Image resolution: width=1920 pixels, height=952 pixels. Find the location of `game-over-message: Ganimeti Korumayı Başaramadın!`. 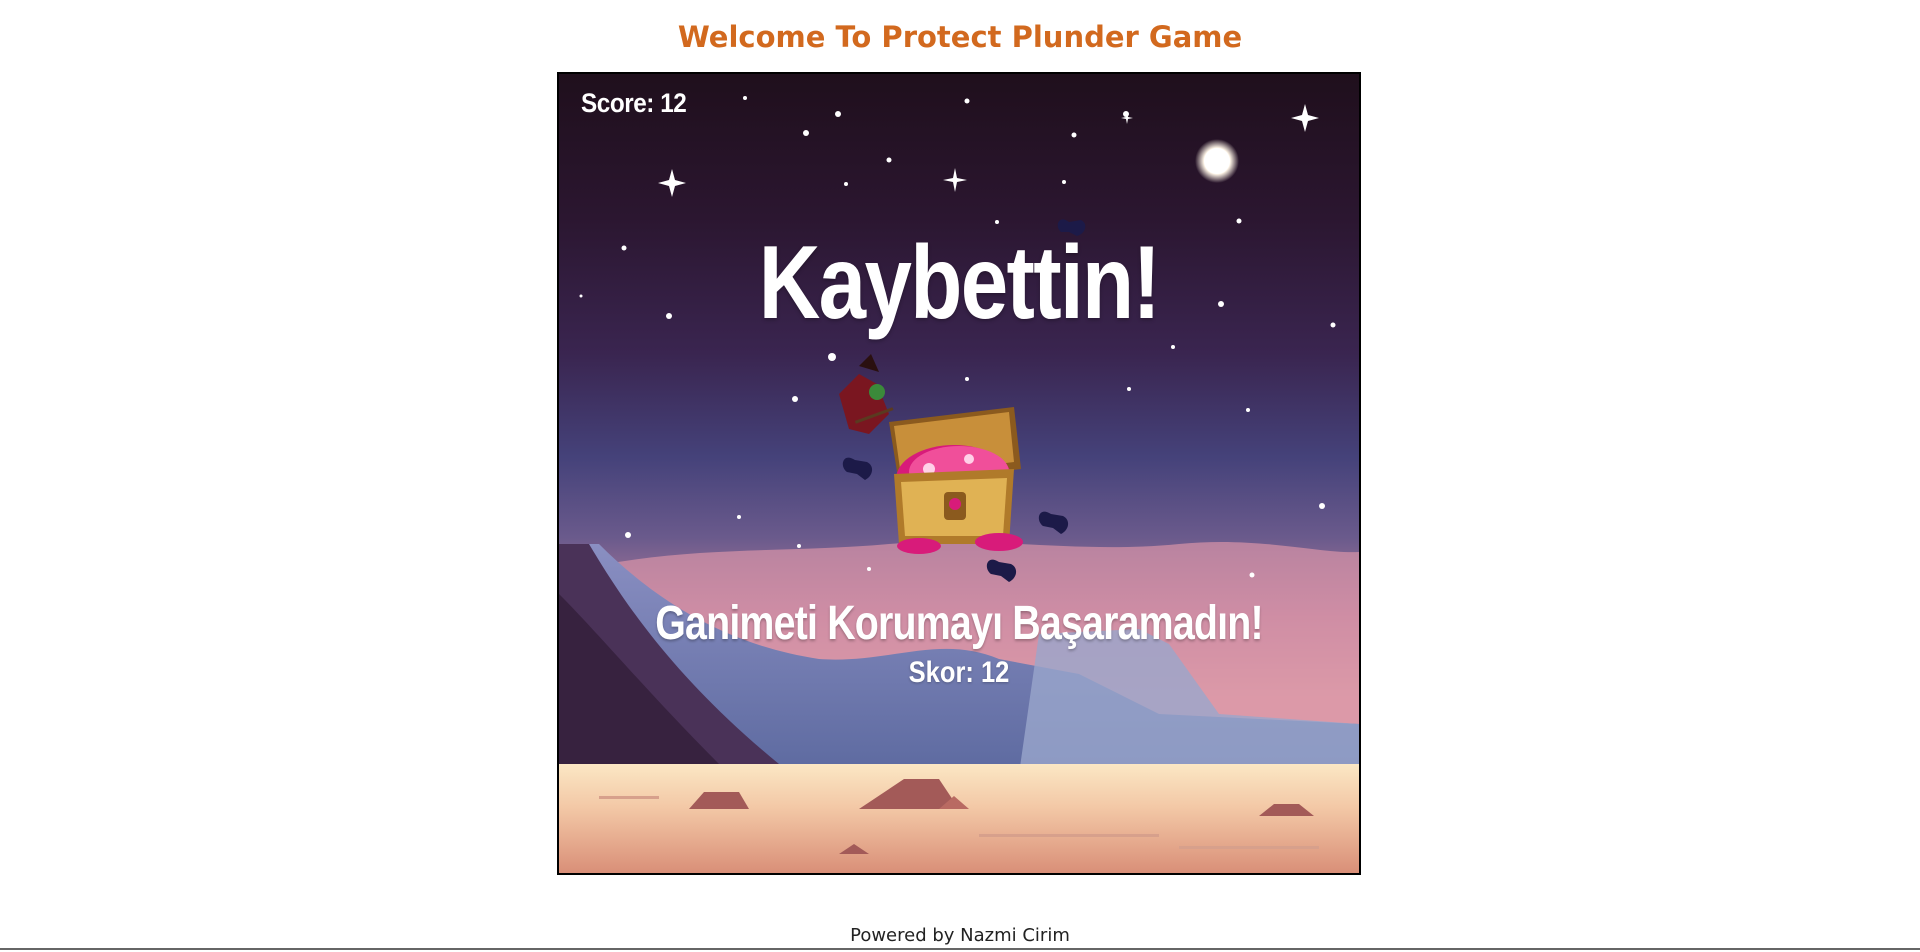

game-over-message: Ganimeti Korumayı Başaramadın! is located at coordinates (959, 623).